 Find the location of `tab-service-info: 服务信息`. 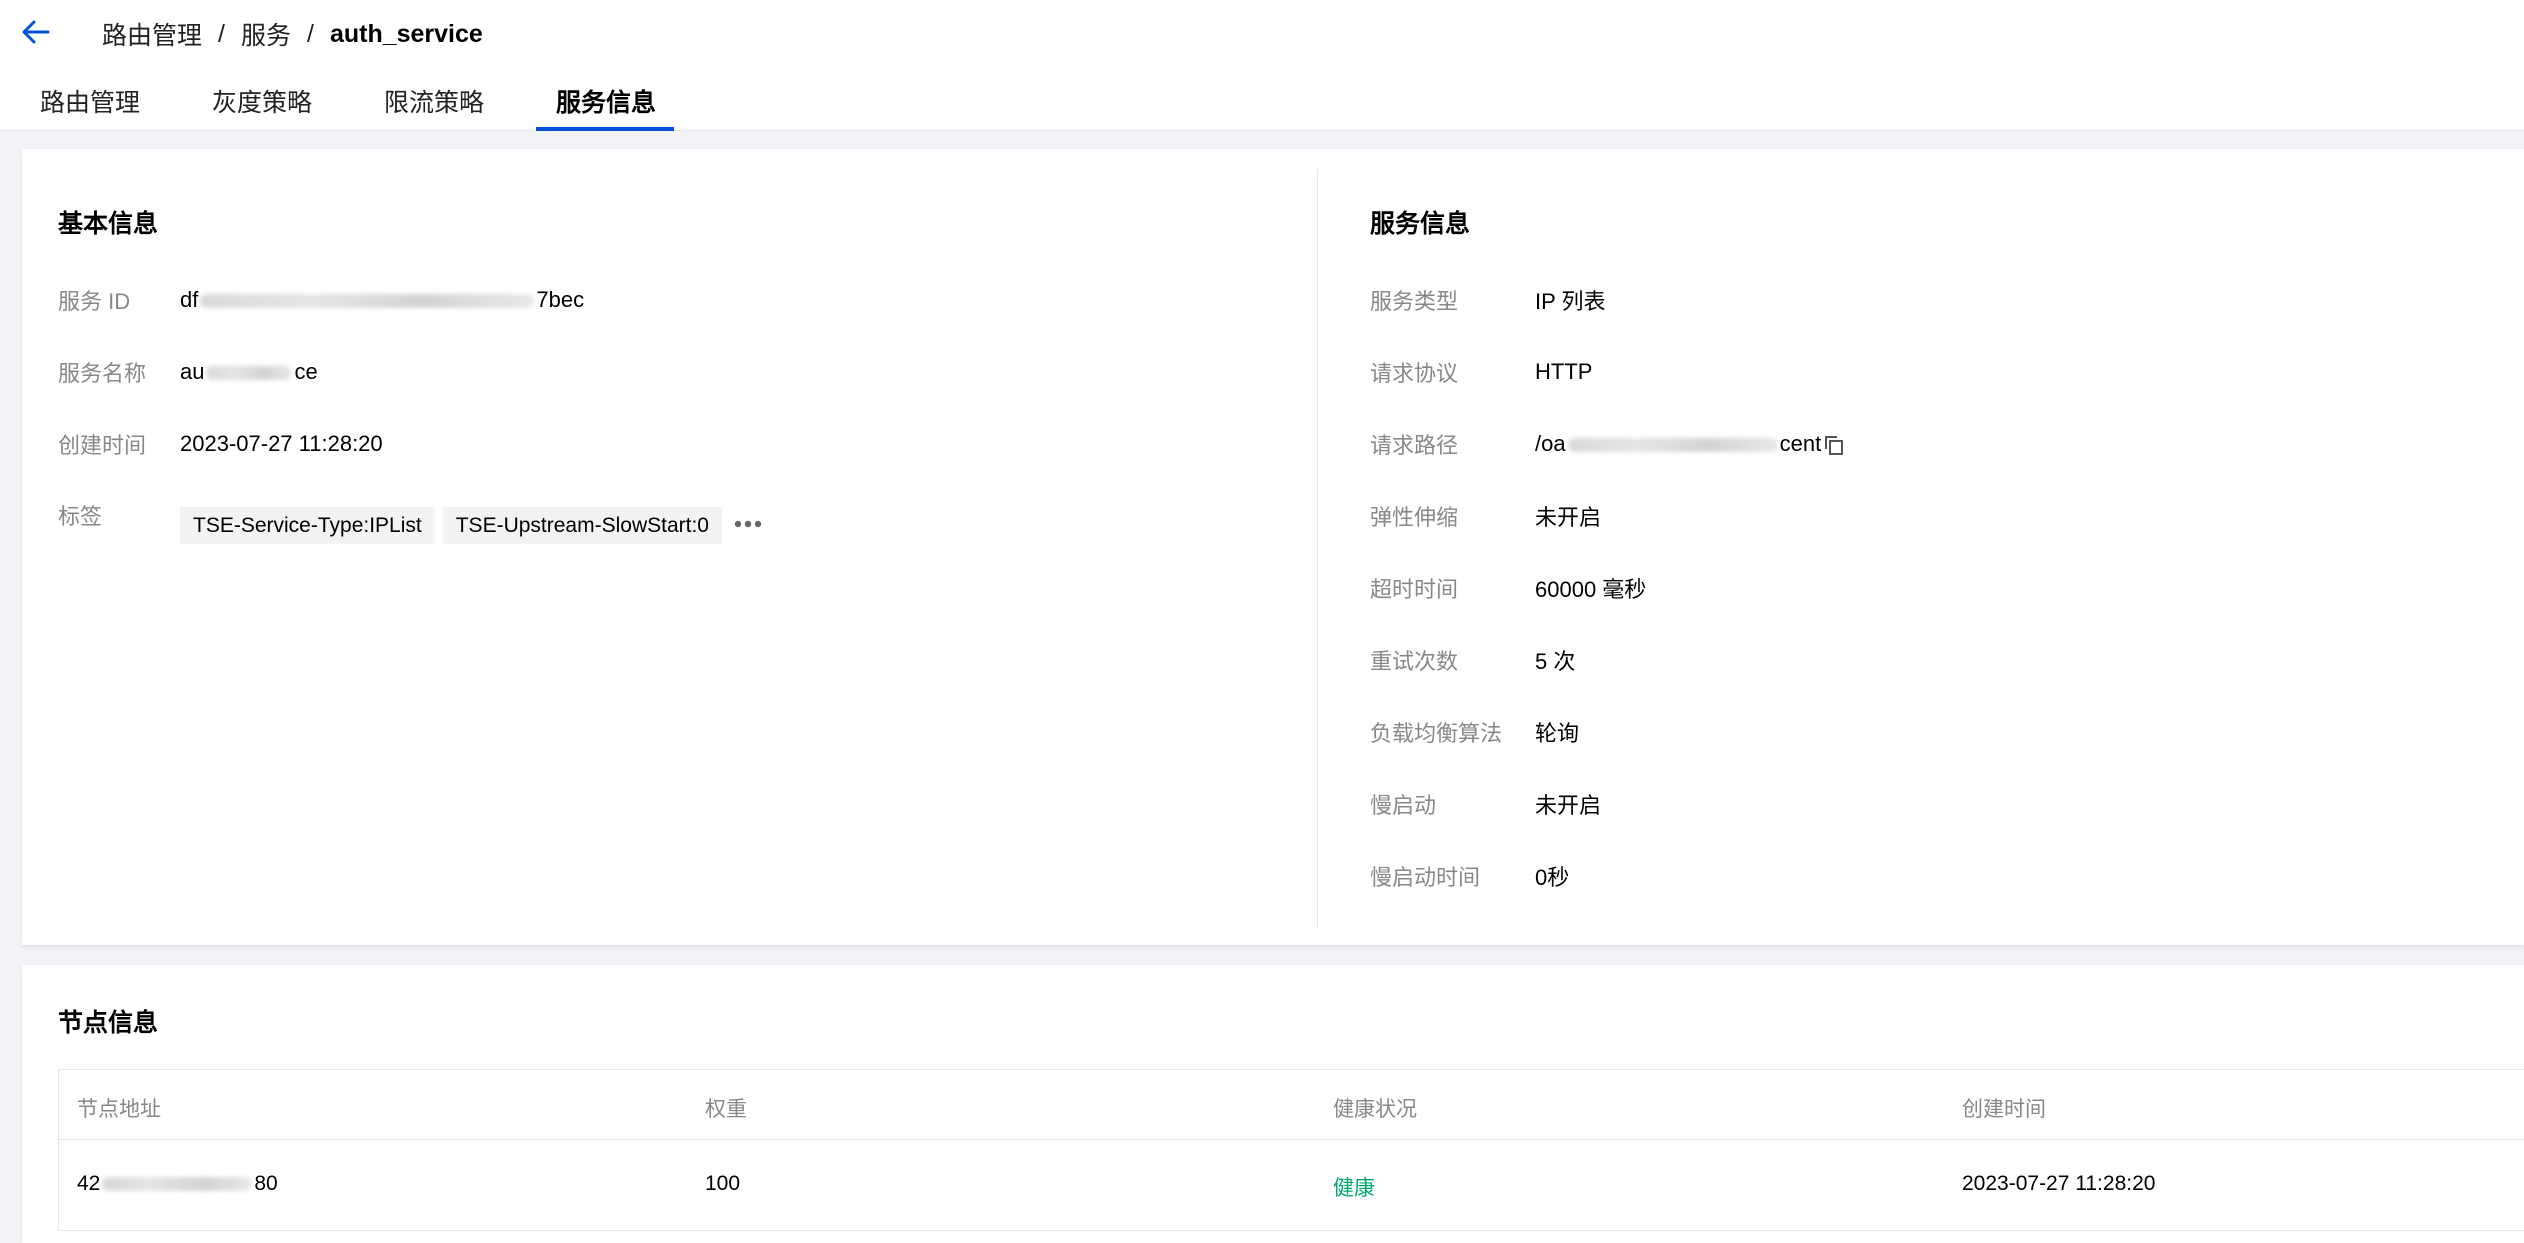

tab-service-info: 服务信息 is located at coordinates (605, 105).